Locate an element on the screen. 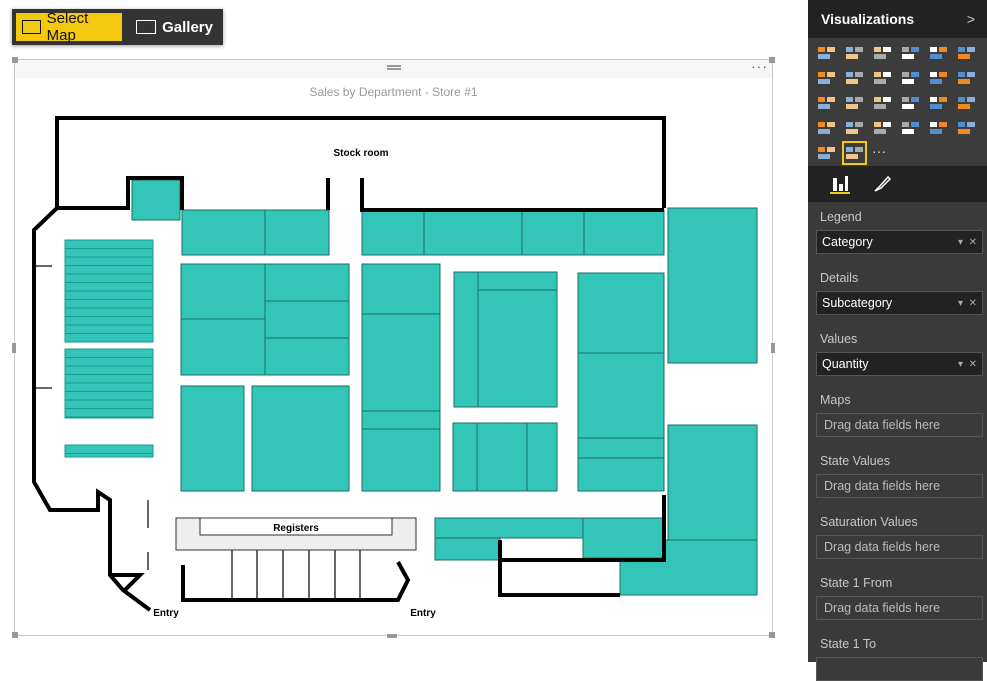 The height and width of the screenshot is (681, 987). stacked-bar-chart-icon is located at coordinates (826, 53).